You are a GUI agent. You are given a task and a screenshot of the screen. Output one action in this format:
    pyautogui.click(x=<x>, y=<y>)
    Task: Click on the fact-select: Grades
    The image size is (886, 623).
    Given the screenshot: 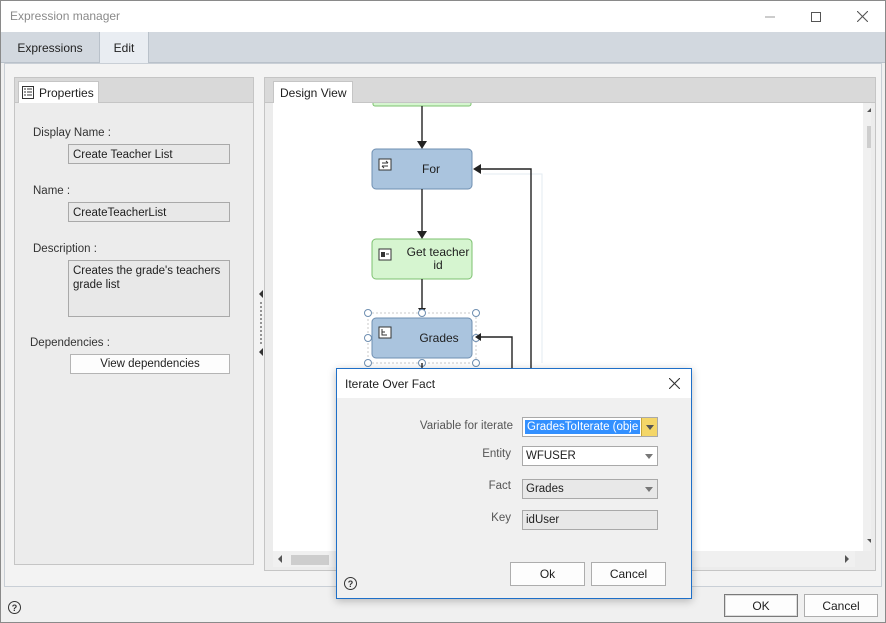 What is the action you would take?
    pyautogui.click(x=590, y=489)
    